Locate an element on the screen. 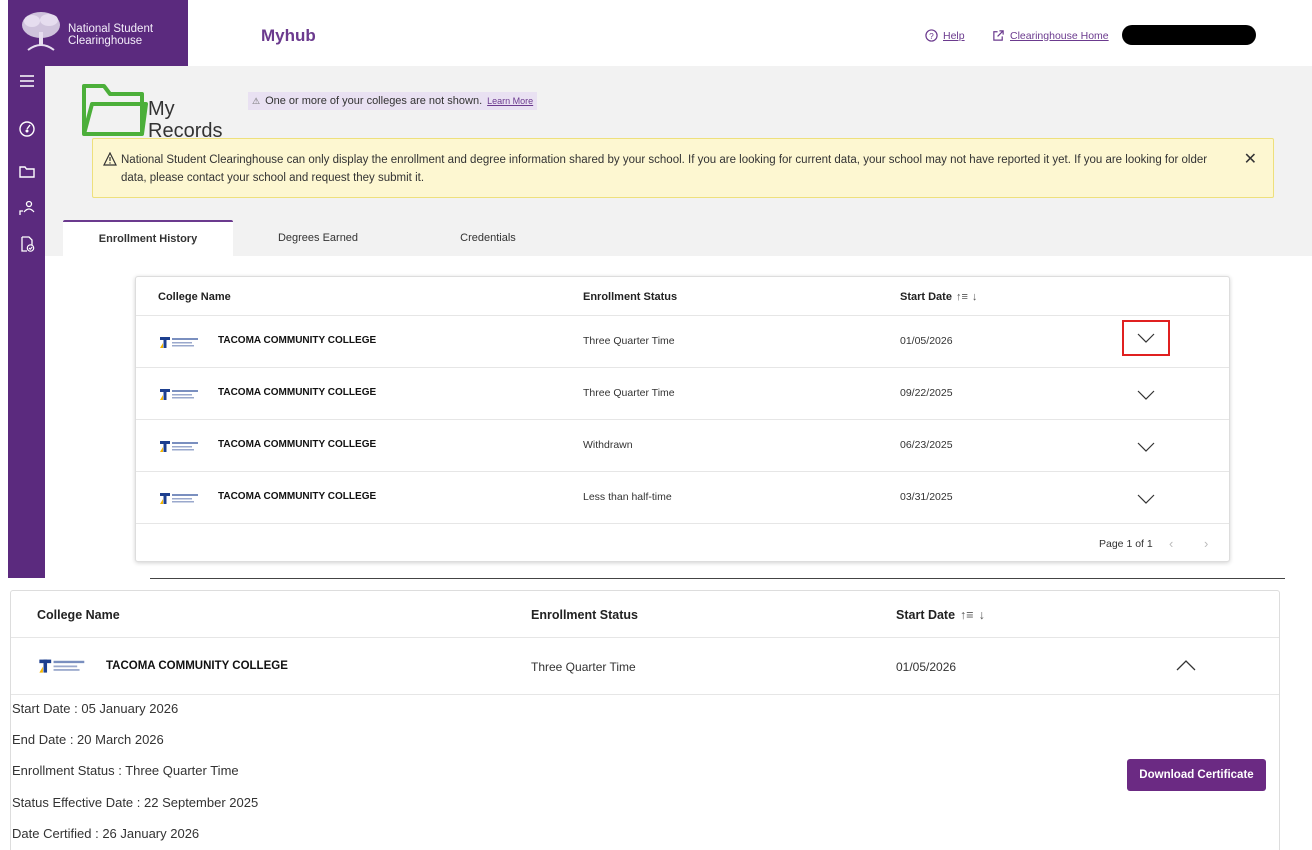 The image size is (1312, 850). sidebar-item-records is located at coordinates (26, 172).